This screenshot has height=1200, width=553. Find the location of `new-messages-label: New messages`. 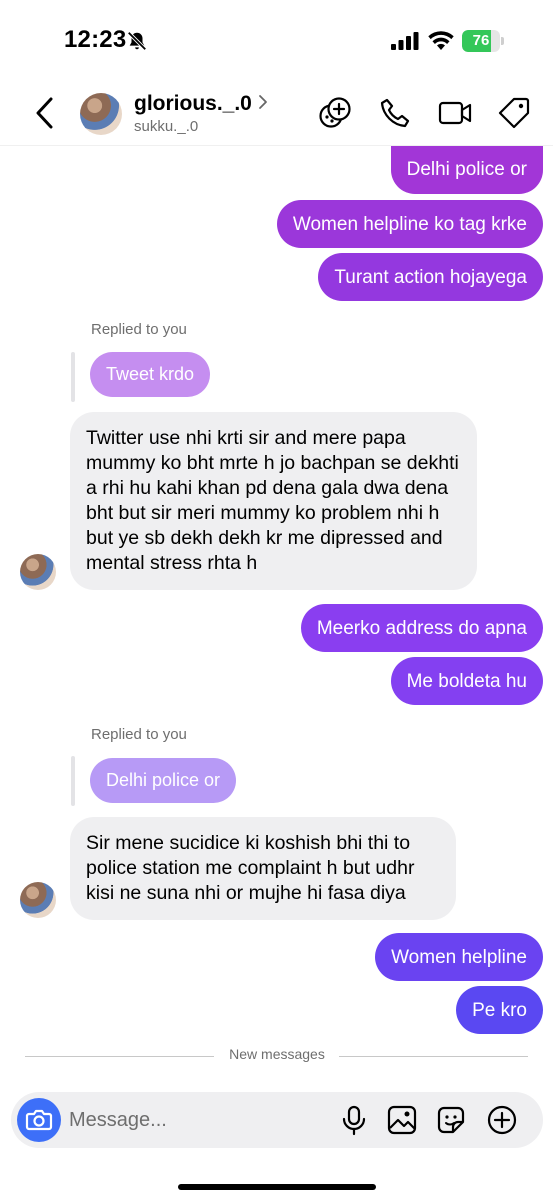

new-messages-label: New messages is located at coordinates (277, 1054).